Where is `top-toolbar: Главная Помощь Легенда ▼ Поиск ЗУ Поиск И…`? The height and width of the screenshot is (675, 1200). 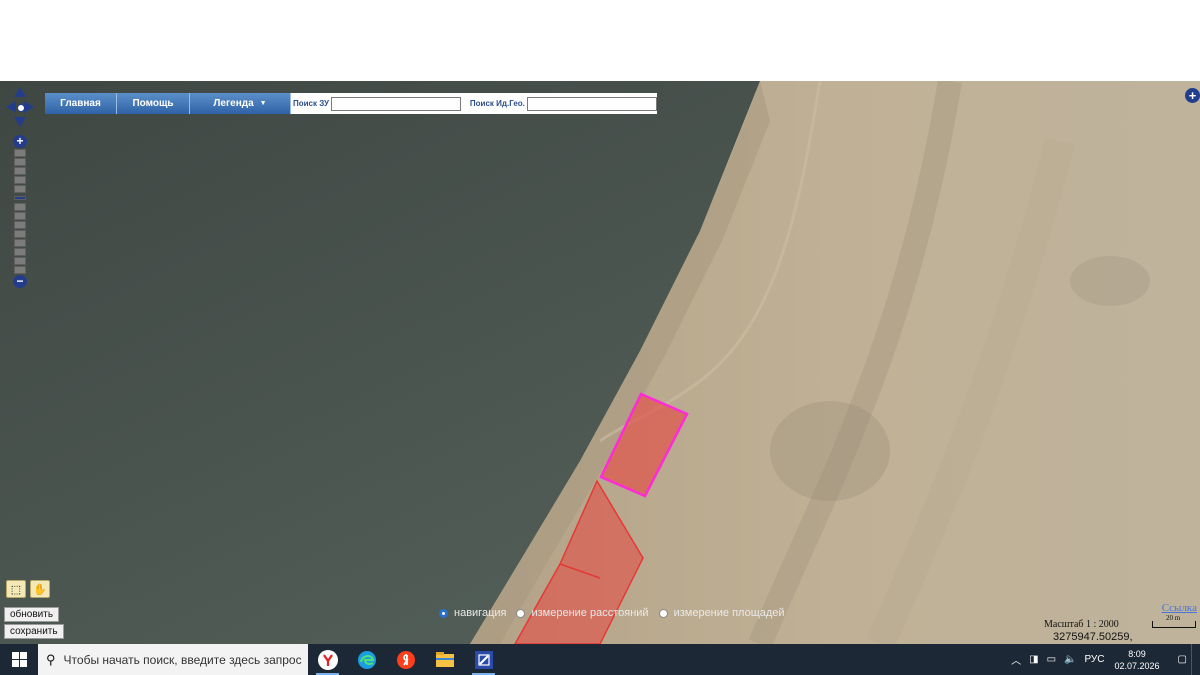 top-toolbar: Главная Помощь Легенда ▼ Поиск ЗУ Поиск И… is located at coordinates (351, 103).